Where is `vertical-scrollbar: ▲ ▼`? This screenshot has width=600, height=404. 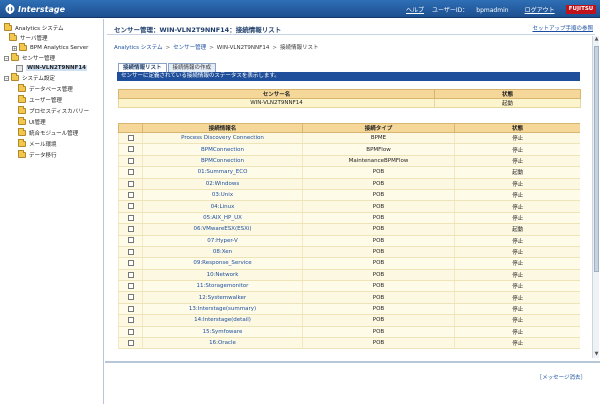
vertical-scrollbar: ▲ ▼ is located at coordinates (595, 197).